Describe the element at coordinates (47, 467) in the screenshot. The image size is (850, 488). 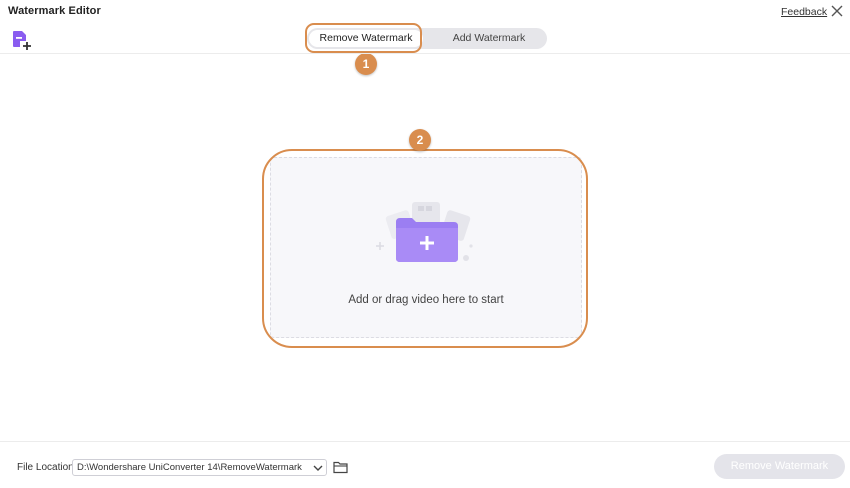
I see `file-location-label: File Location:` at that location.